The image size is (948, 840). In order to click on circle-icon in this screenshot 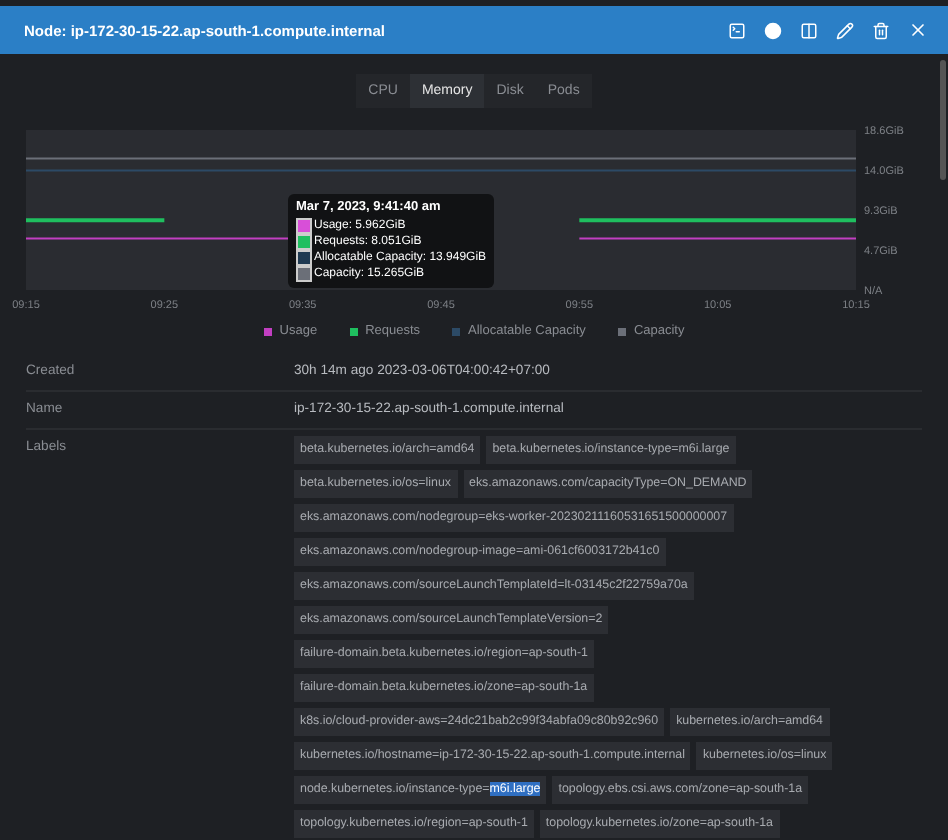, I will do `click(773, 30)`.